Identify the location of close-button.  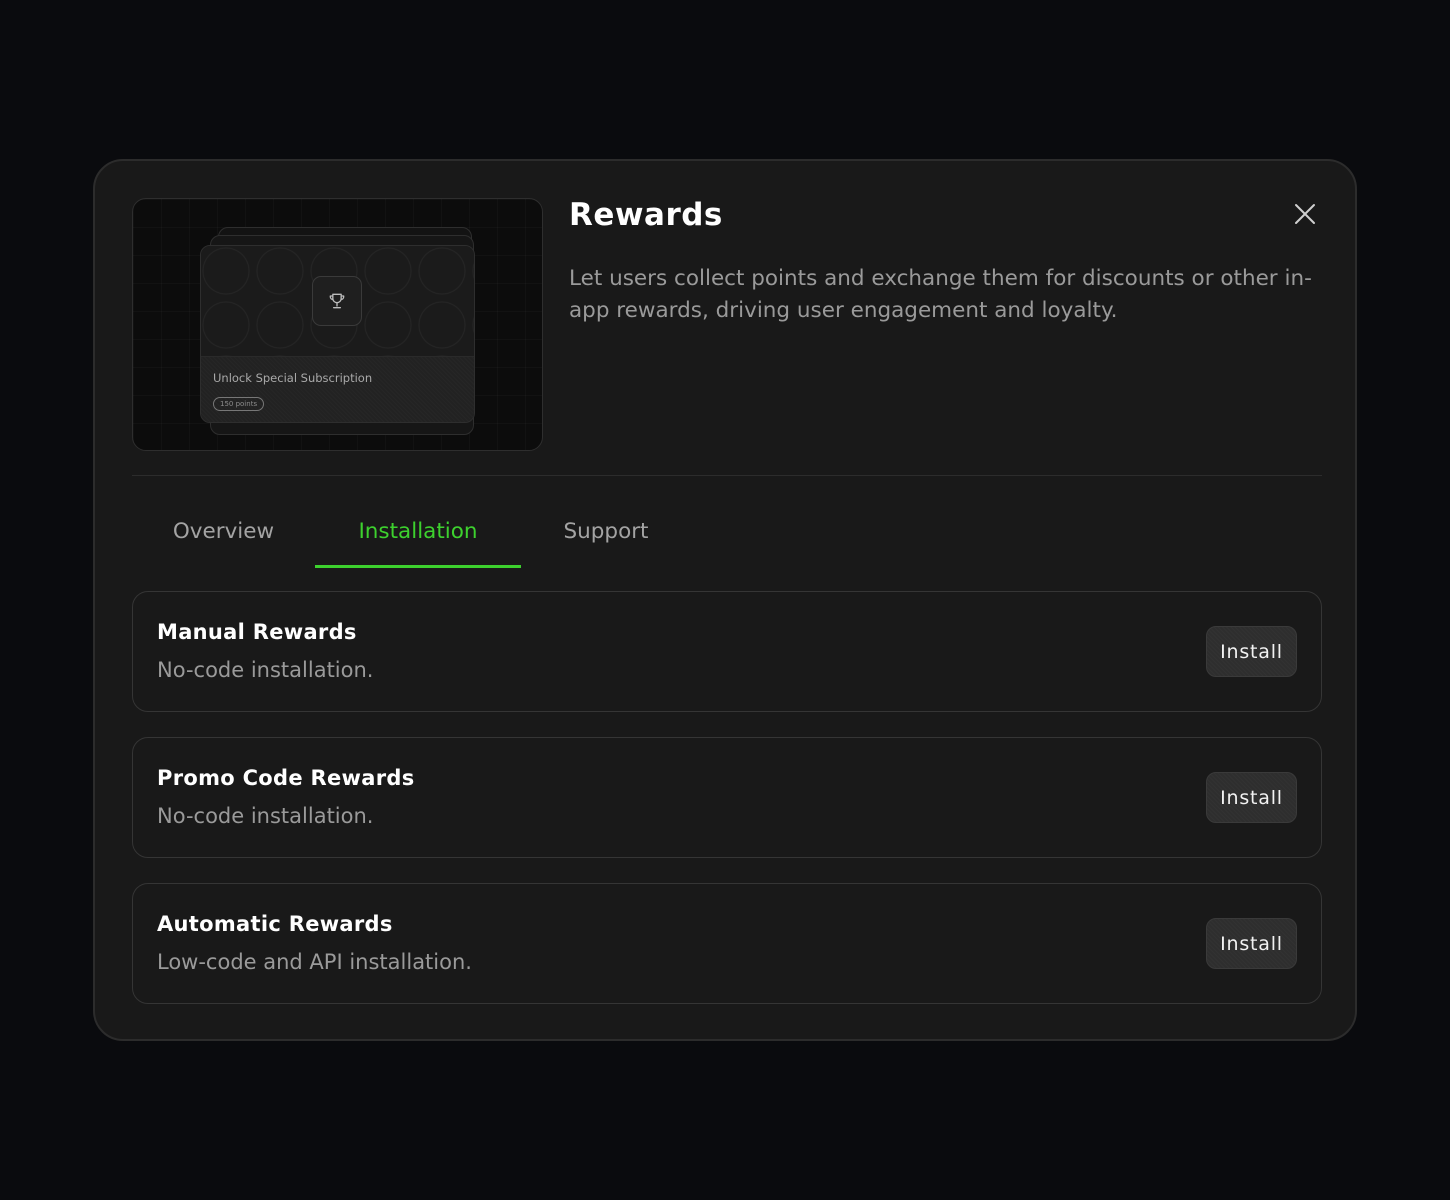
(1305, 214).